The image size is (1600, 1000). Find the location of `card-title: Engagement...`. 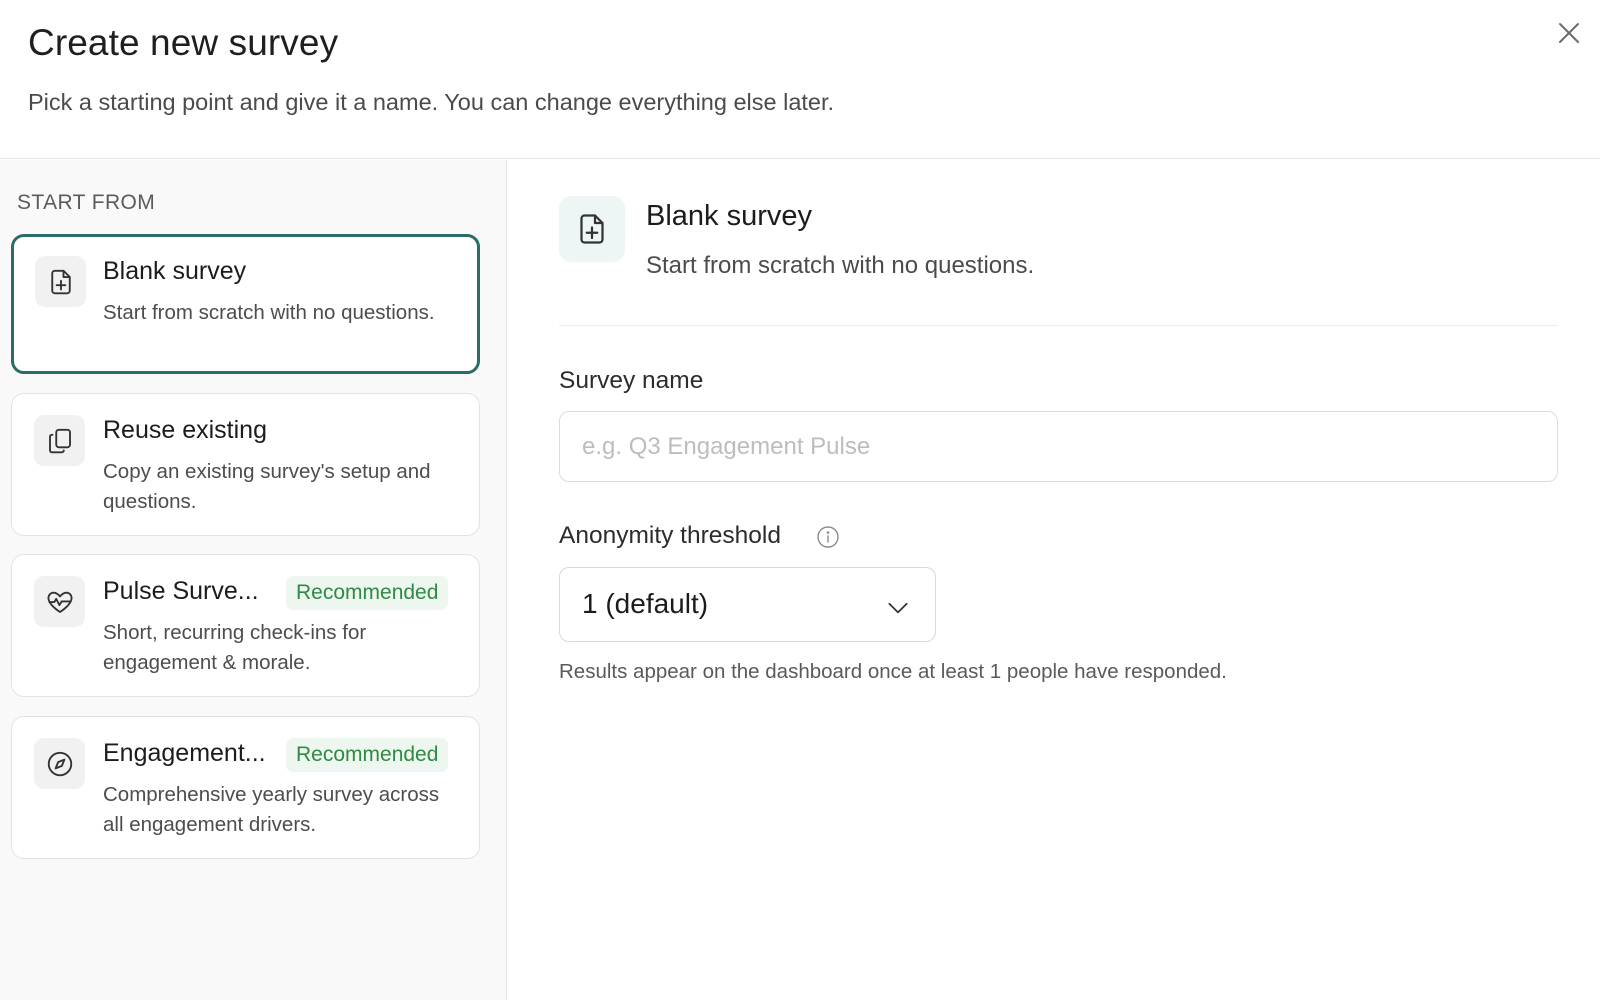

card-title: Engagement... is located at coordinates (184, 753).